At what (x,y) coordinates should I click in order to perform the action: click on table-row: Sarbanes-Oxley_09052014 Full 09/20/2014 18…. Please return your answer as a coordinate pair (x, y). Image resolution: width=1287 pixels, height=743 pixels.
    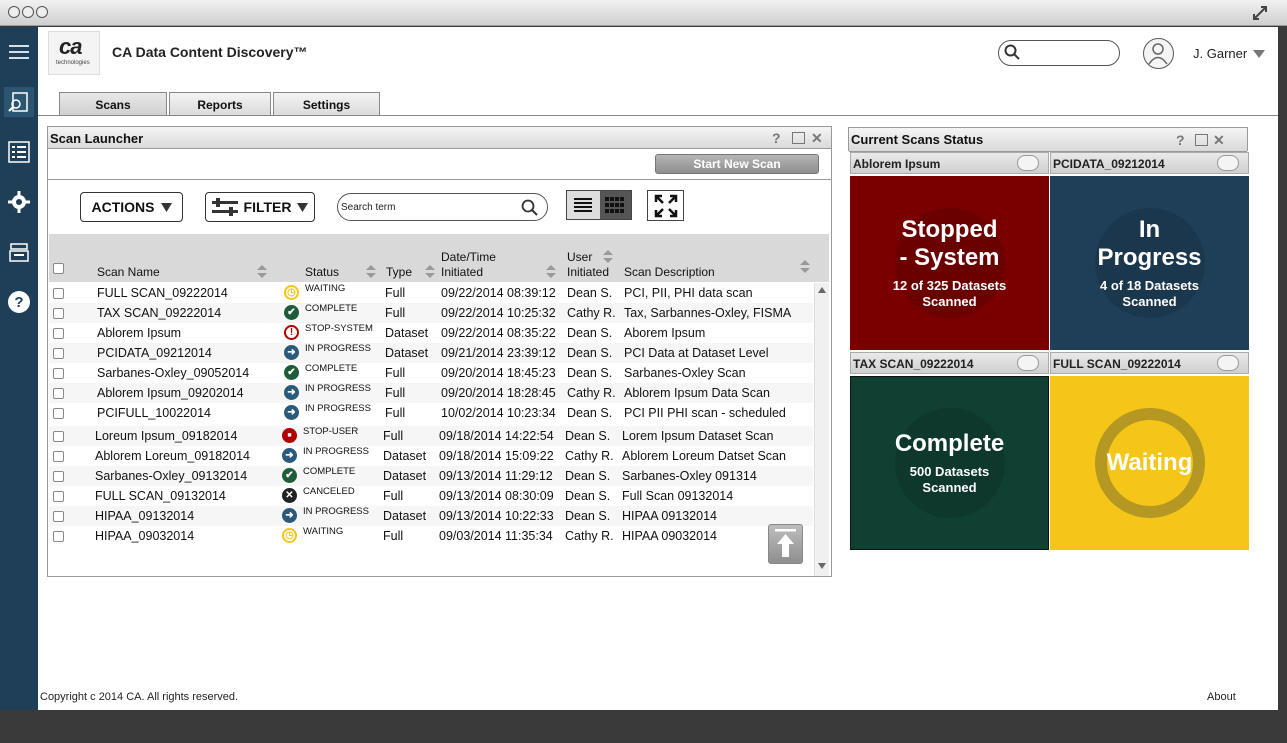
    Looking at the image, I should click on (431, 373).